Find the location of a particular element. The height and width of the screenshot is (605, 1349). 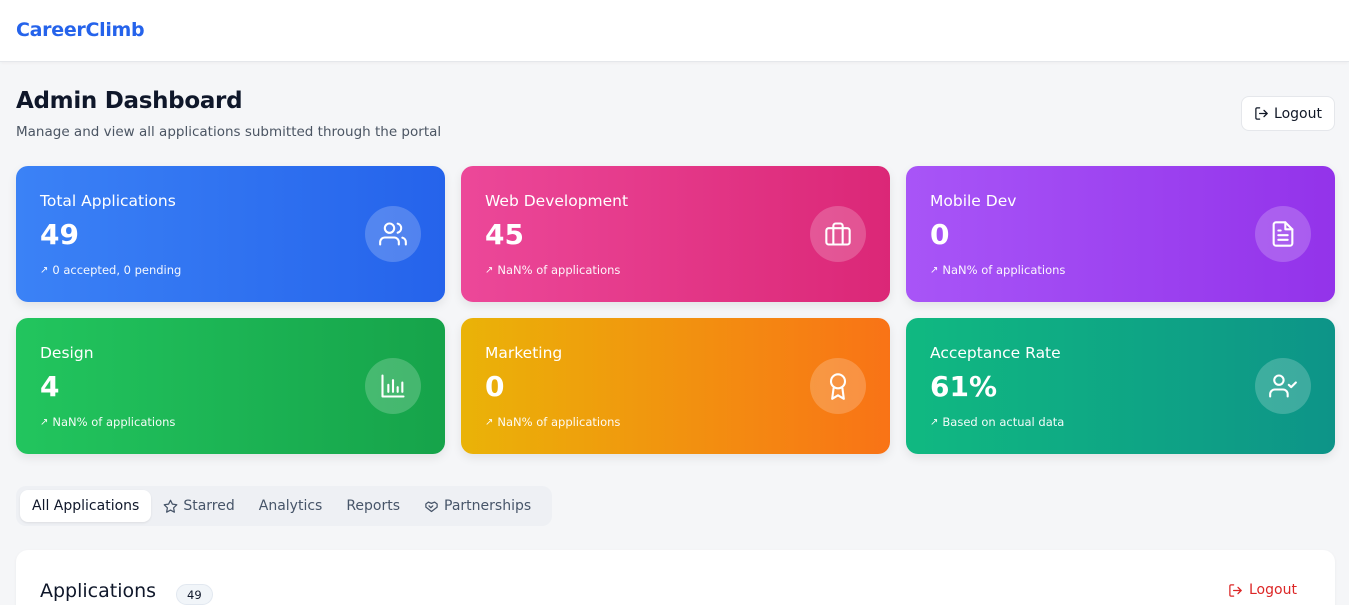

tab-label: All Applications is located at coordinates (86, 506).